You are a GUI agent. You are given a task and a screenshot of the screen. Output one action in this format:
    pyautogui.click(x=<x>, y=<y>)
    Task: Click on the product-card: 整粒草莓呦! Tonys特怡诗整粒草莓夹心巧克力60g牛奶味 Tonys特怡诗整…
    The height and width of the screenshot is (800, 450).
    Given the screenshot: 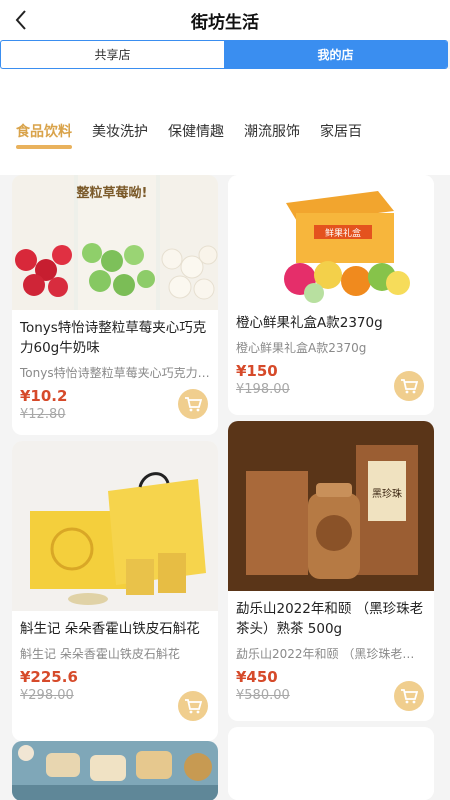 What is the action you would take?
    pyautogui.click(x=115, y=305)
    